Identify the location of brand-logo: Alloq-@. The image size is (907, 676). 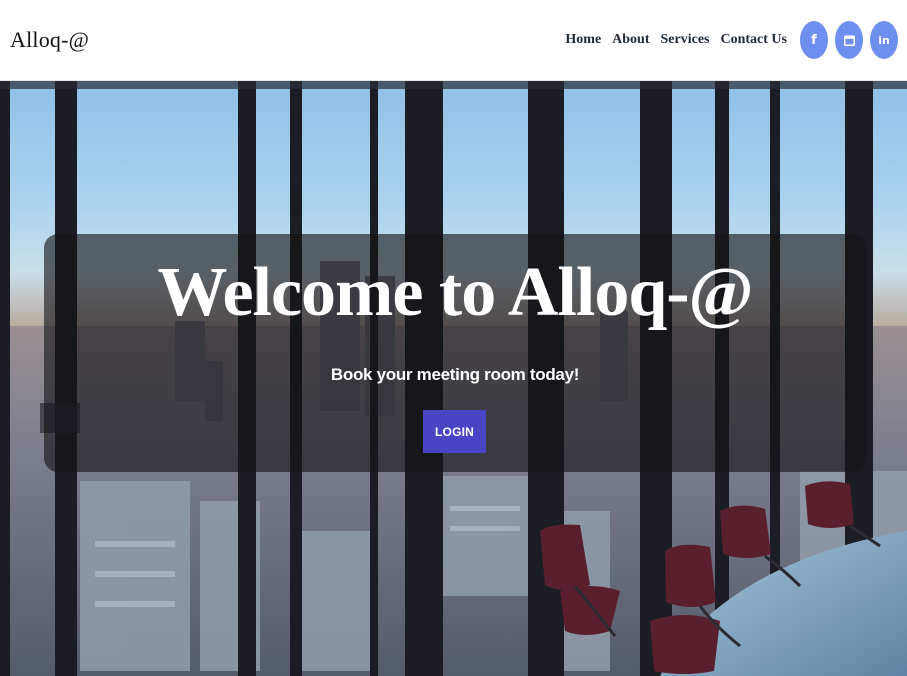
(49, 40).